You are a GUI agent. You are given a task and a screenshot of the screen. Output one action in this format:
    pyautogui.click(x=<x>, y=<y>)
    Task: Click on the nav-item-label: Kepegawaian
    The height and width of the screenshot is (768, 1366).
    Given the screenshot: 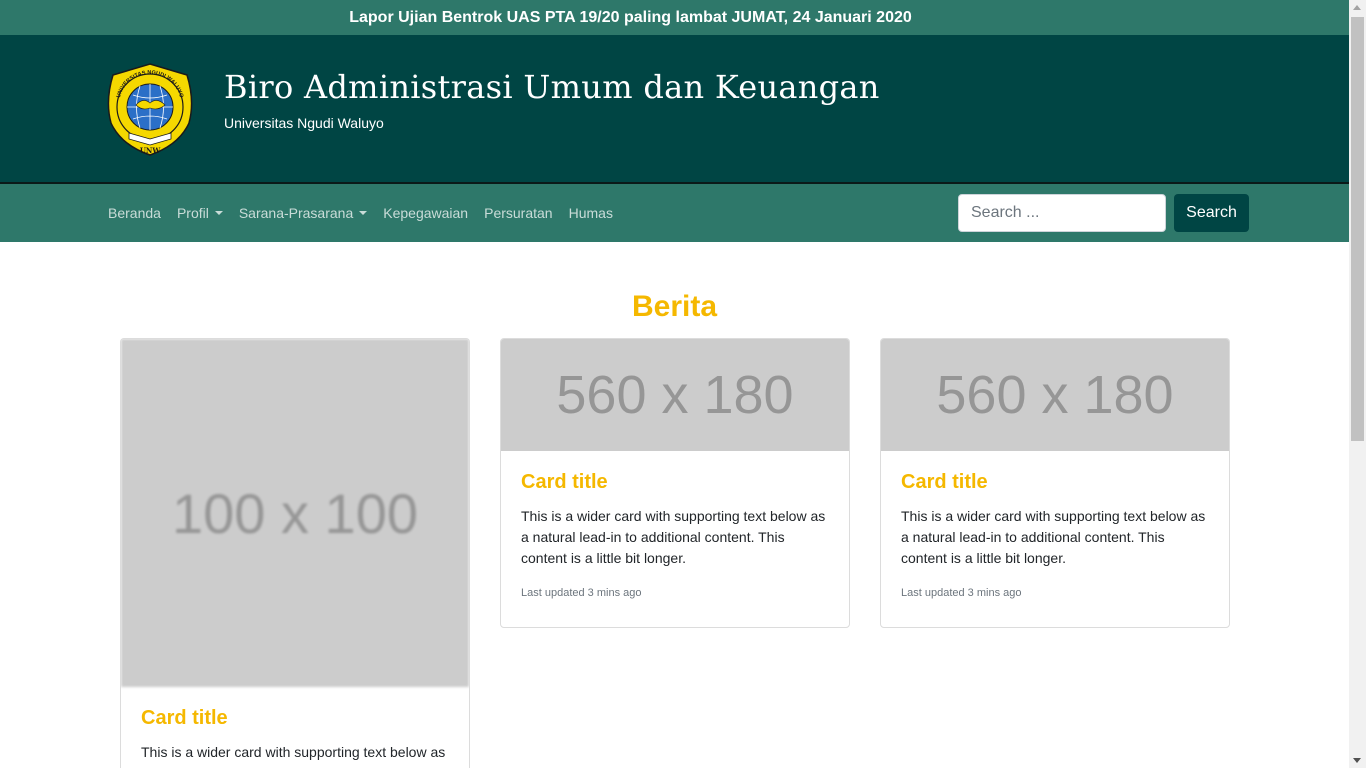 What is the action you would take?
    pyautogui.click(x=426, y=213)
    